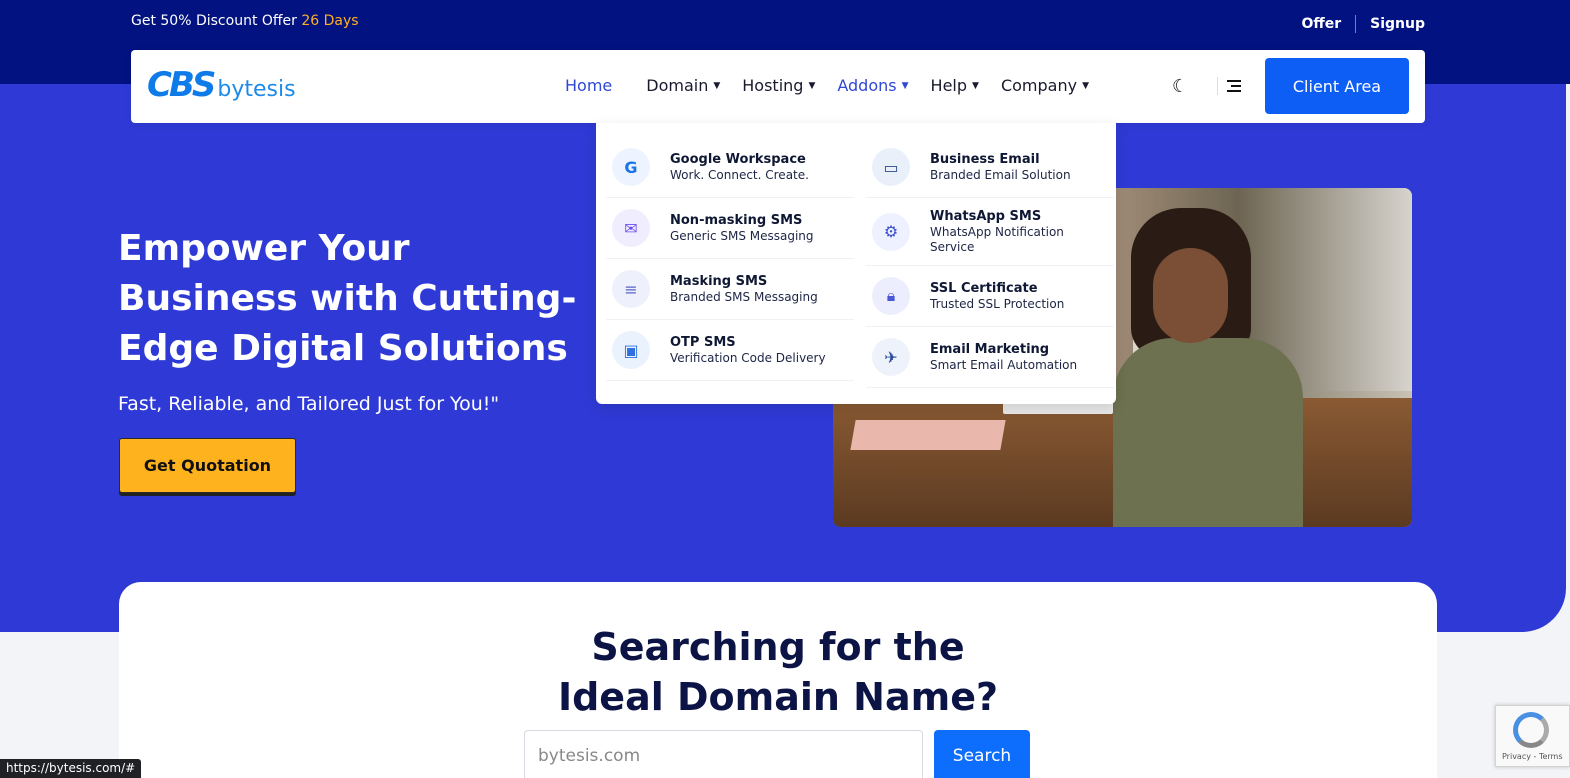 Image resolution: width=1570 pixels, height=778 pixels. I want to click on addon-subtitle: Branded Email Solution, so click(1000, 174).